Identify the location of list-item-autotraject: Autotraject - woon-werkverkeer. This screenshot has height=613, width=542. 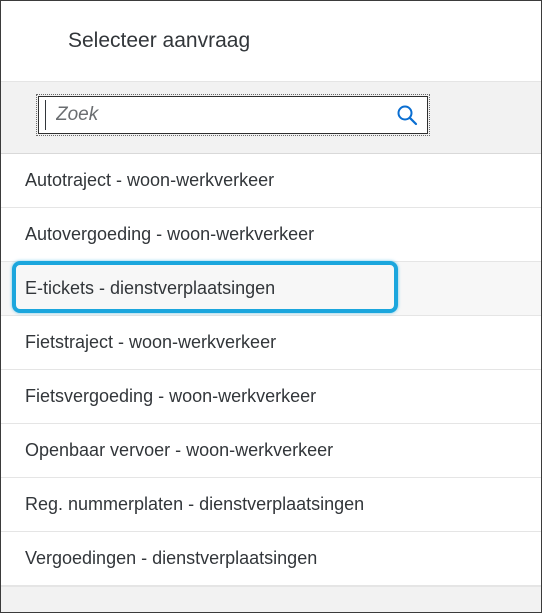
(271, 181).